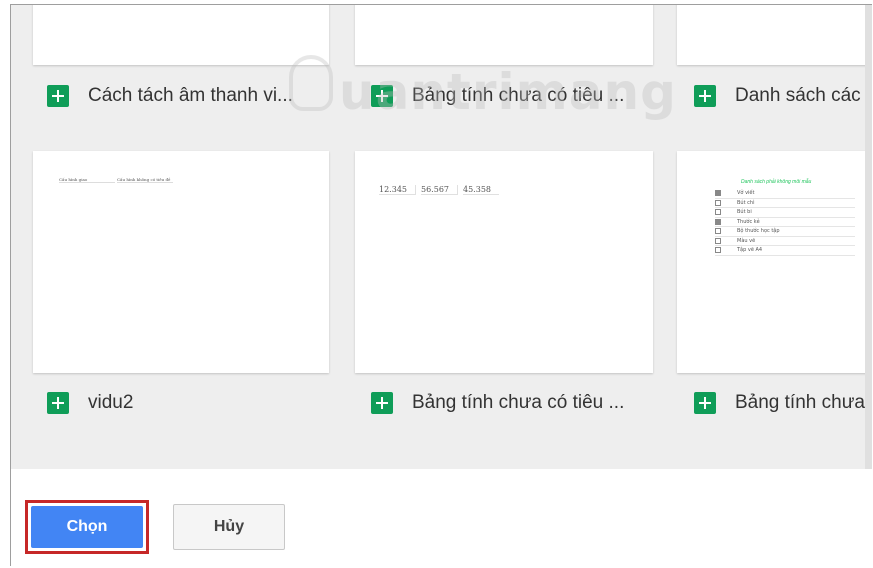 The image size is (873, 568). I want to click on checklist-item-label: Thước kẻ, so click(748, 221).